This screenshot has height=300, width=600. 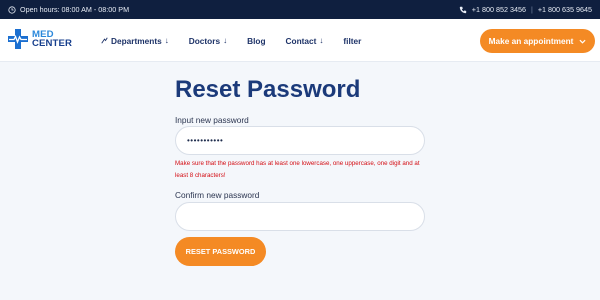 I want to click on nav-label-contact: Contact, so click(x=301, y=40).